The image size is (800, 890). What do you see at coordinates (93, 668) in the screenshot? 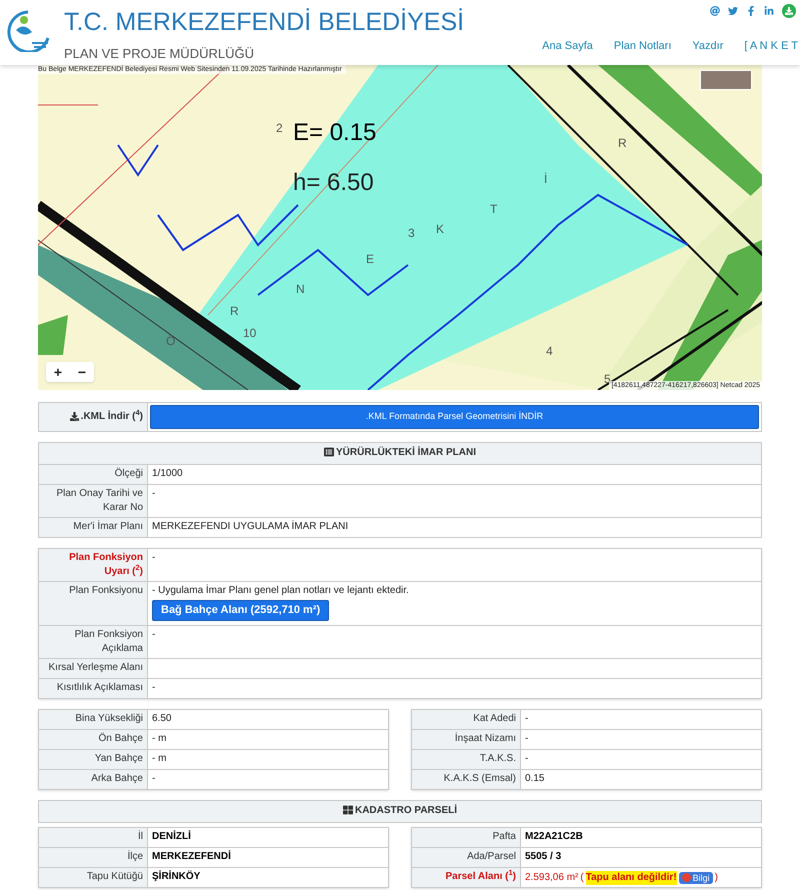
I see `field-label: Kırsal Yerleşme Alanı` at bounding box center [93, 668].